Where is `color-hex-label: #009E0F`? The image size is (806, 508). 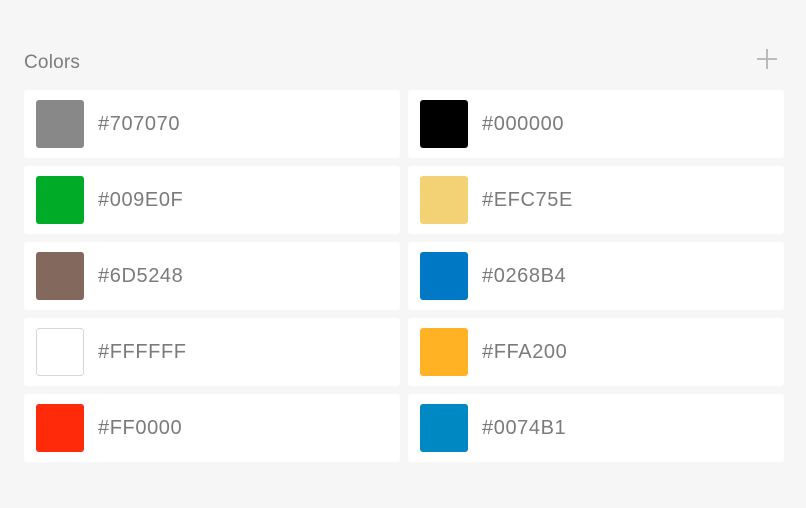
color-hex-label: #009E0F is located at coordinates (141, 199).